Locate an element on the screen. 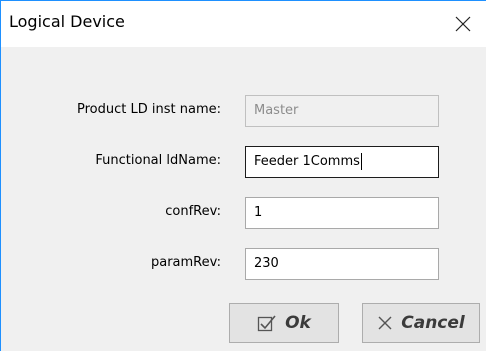  product-ld-inst-name-label: Product LD inst name: is located at coordinates (149, 109).